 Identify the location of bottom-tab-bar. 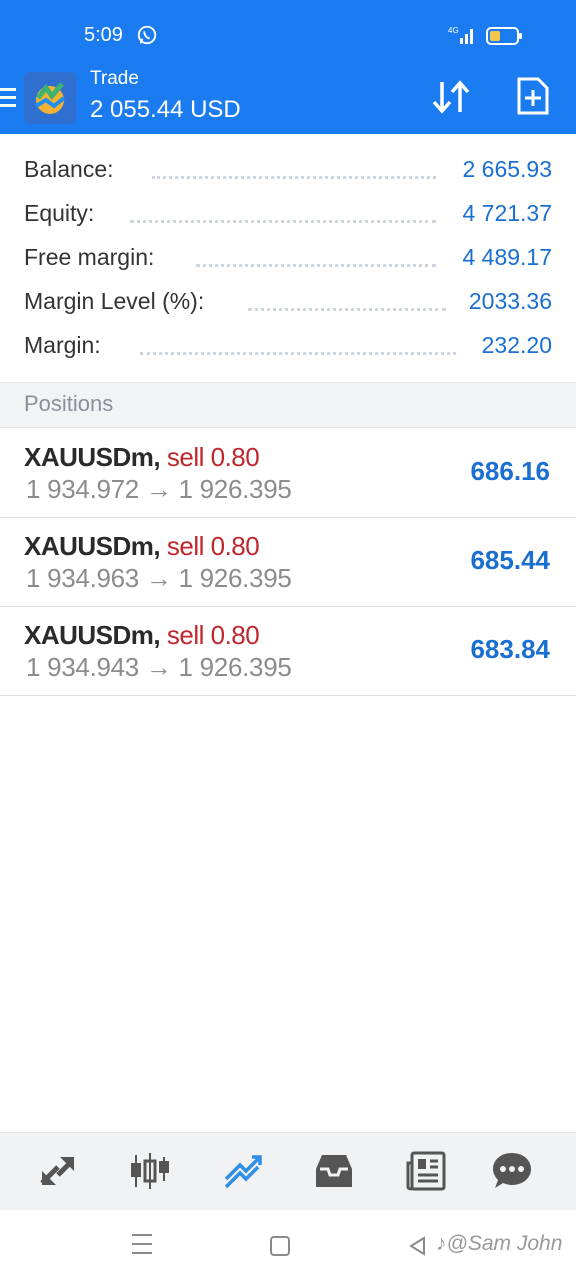
(288, 1171).